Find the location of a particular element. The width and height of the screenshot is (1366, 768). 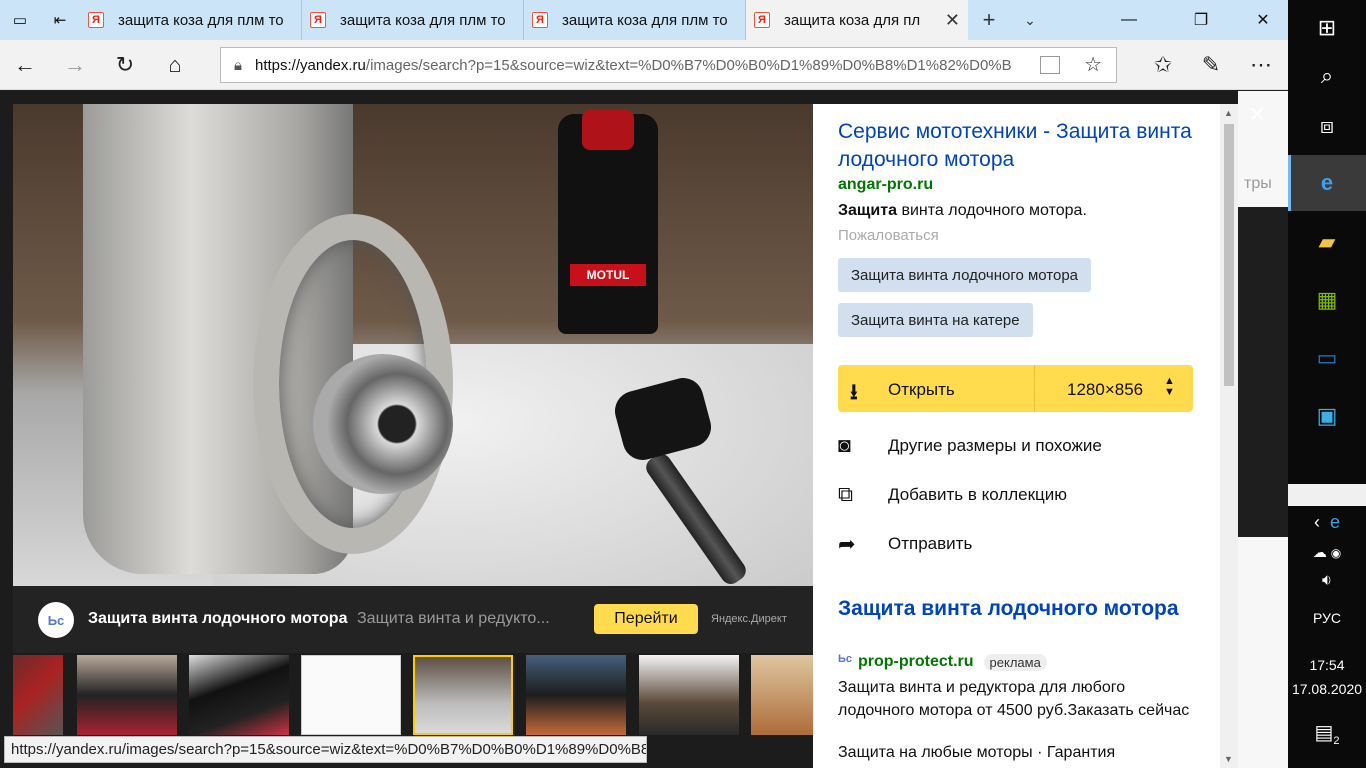

ad-source: Яндекс.Директ is located at coordinates (749, 619).